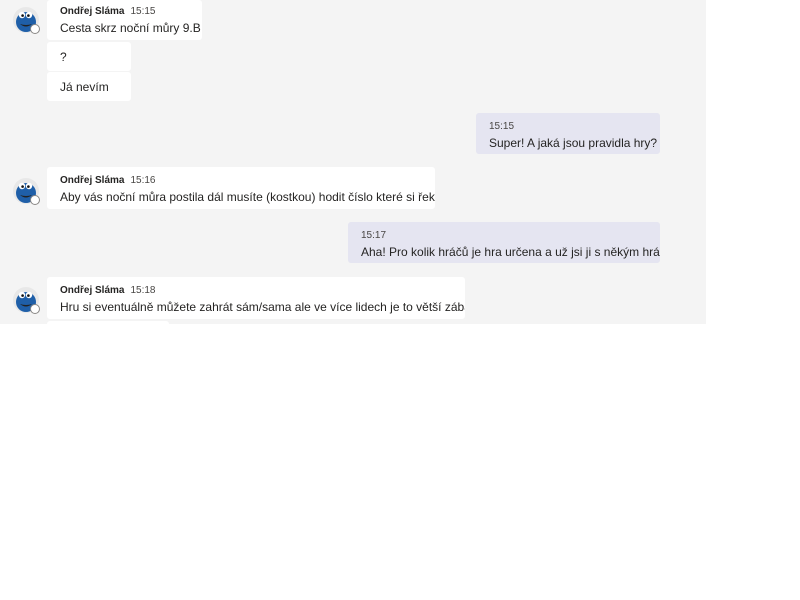 Image resolution: width=800 pixels, height=600 pixels. What do you see at coordinates (108, 322) in the screenshot?
I see `message-bubble-partial` at bounding box center [108, 322].